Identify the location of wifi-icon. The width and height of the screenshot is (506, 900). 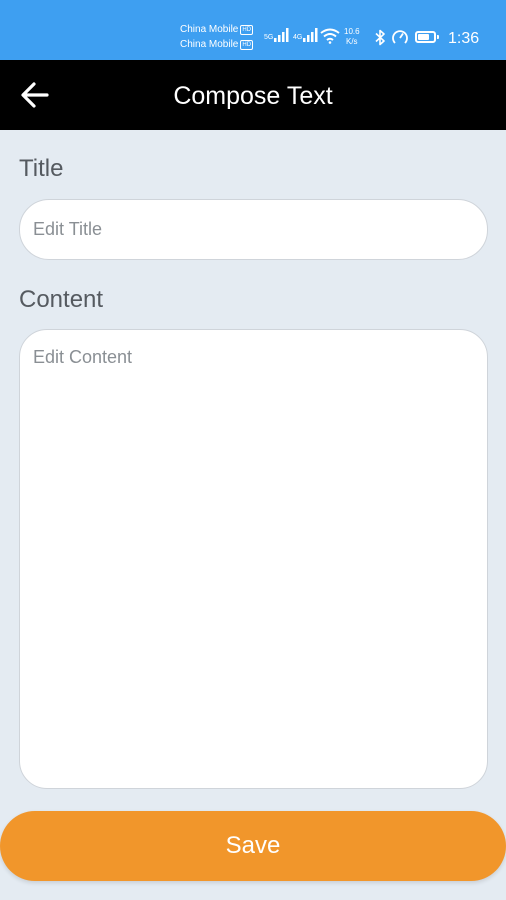
(330, 36).